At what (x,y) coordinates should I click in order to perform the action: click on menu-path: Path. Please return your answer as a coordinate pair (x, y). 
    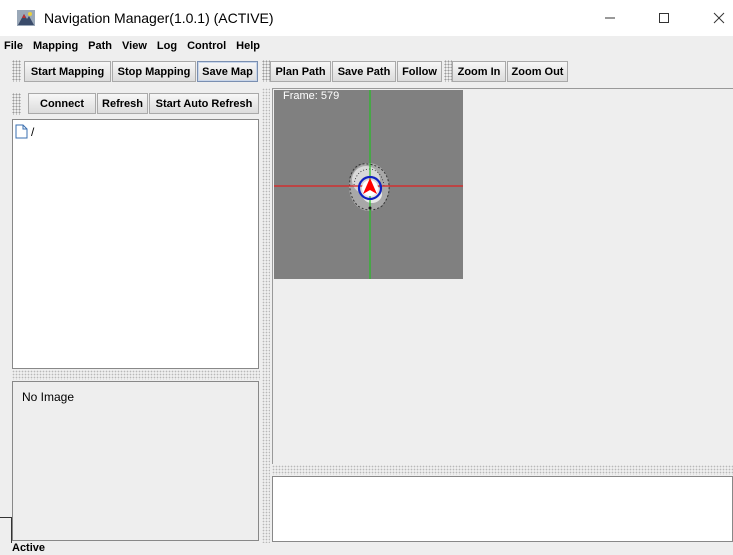
    Looking at the image, I should click on (100, 46).